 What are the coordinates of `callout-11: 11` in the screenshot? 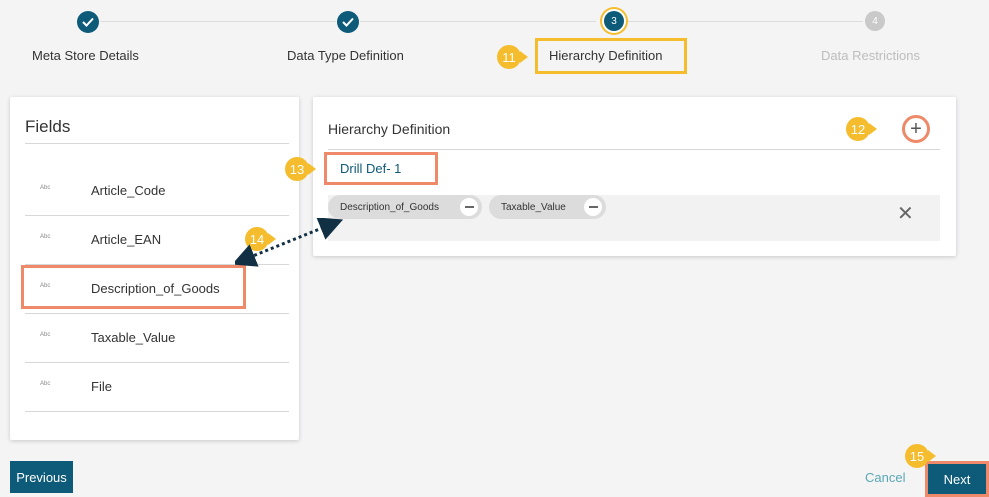 It's located at (512, 57).